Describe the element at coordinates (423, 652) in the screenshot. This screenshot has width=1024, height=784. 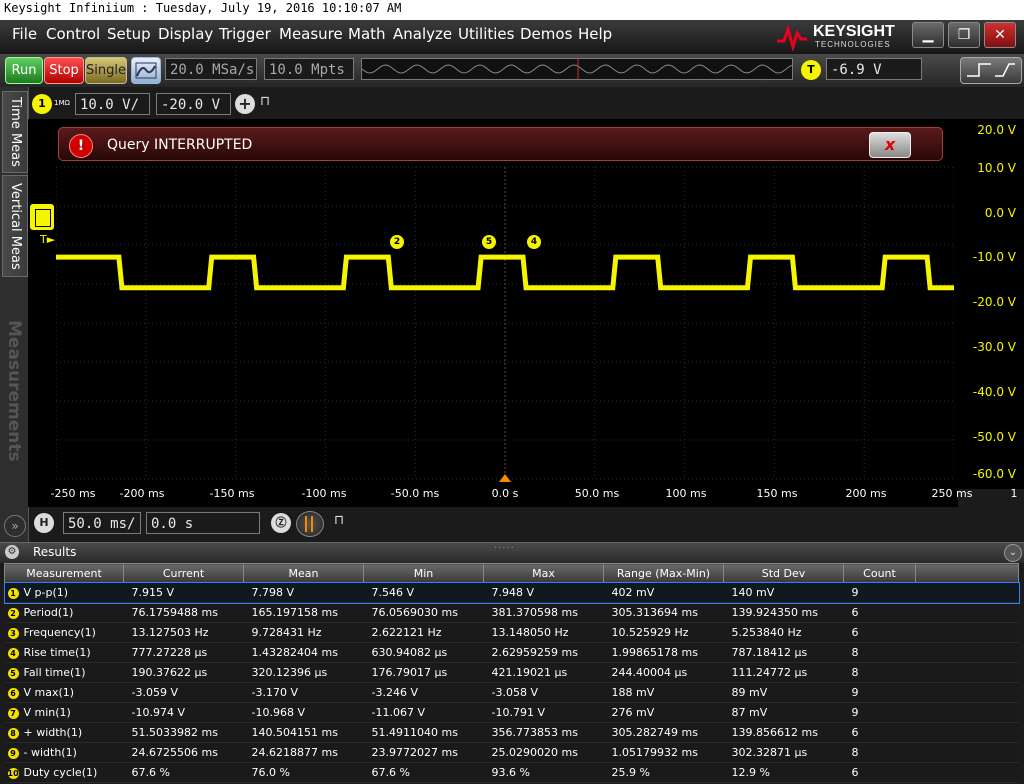
I see `measurement-value-cell: 630.94082 µs` at that location.